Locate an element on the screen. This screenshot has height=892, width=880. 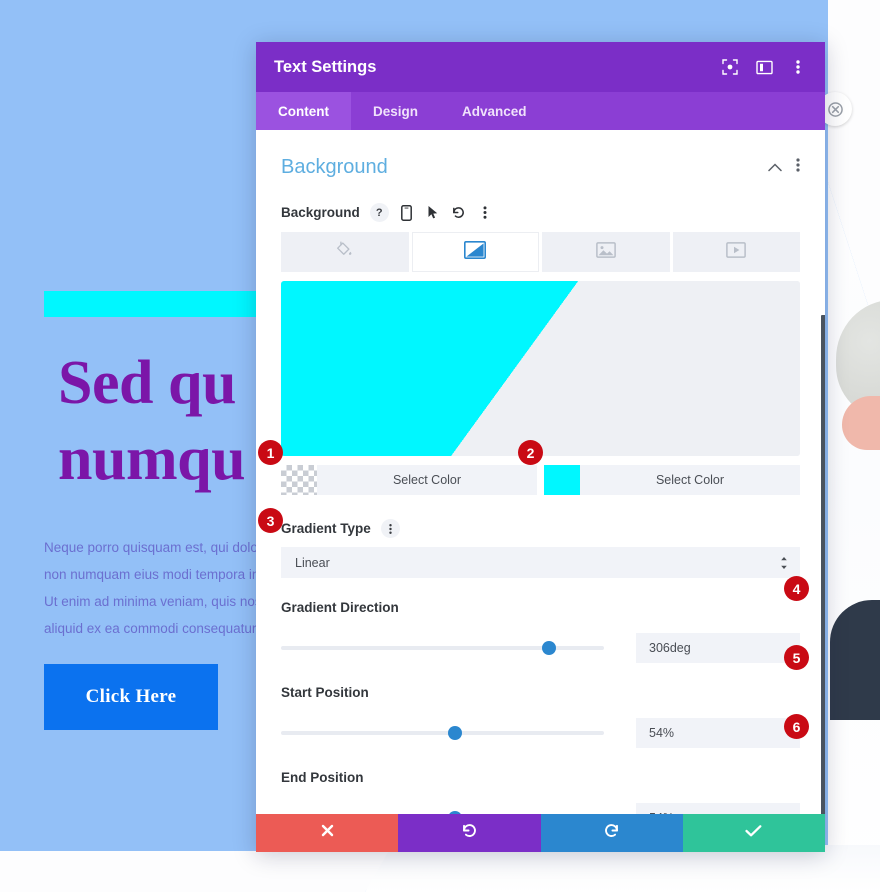
gradient-preview is located at coordinates (540, 368).